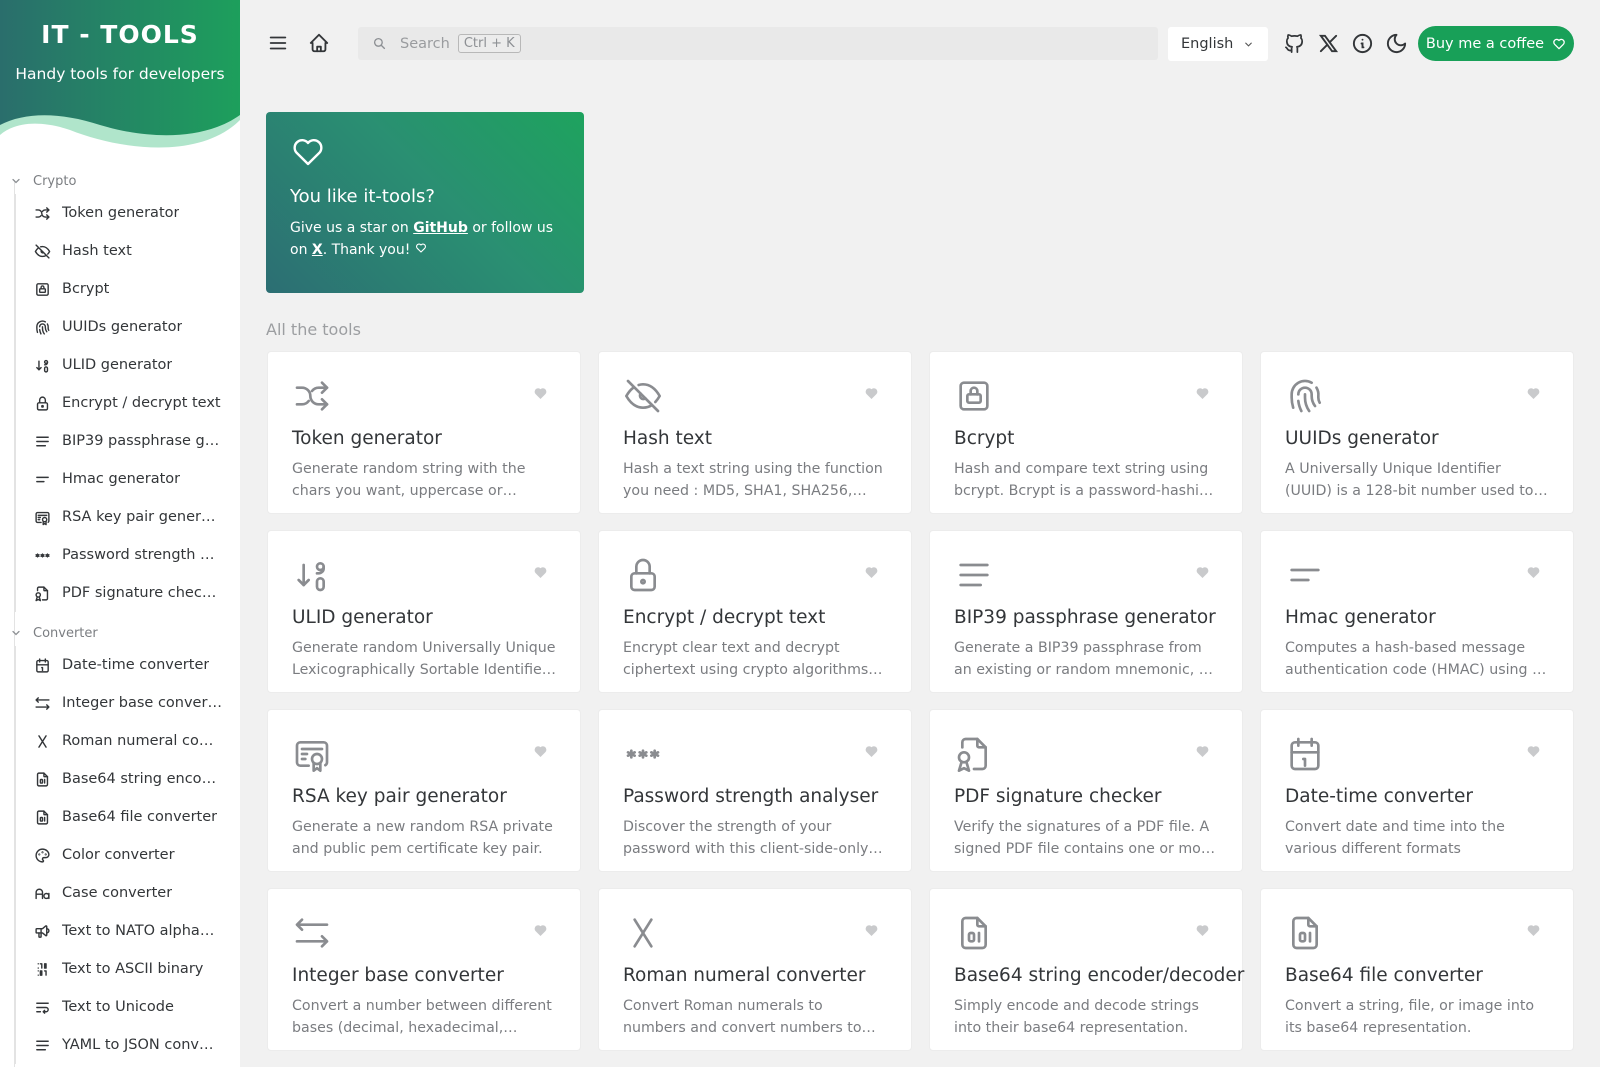  I want to click on sidebar-item-hash-text: Hash text, so click(128, 251).